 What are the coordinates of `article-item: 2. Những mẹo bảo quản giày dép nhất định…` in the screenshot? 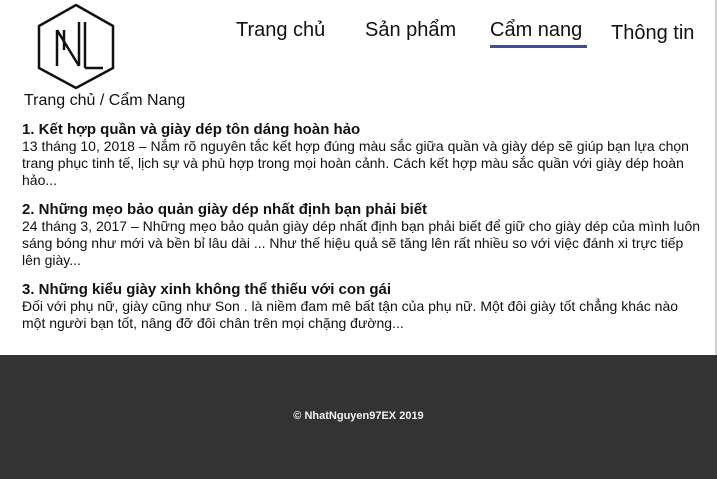 It's located at (362, 235).